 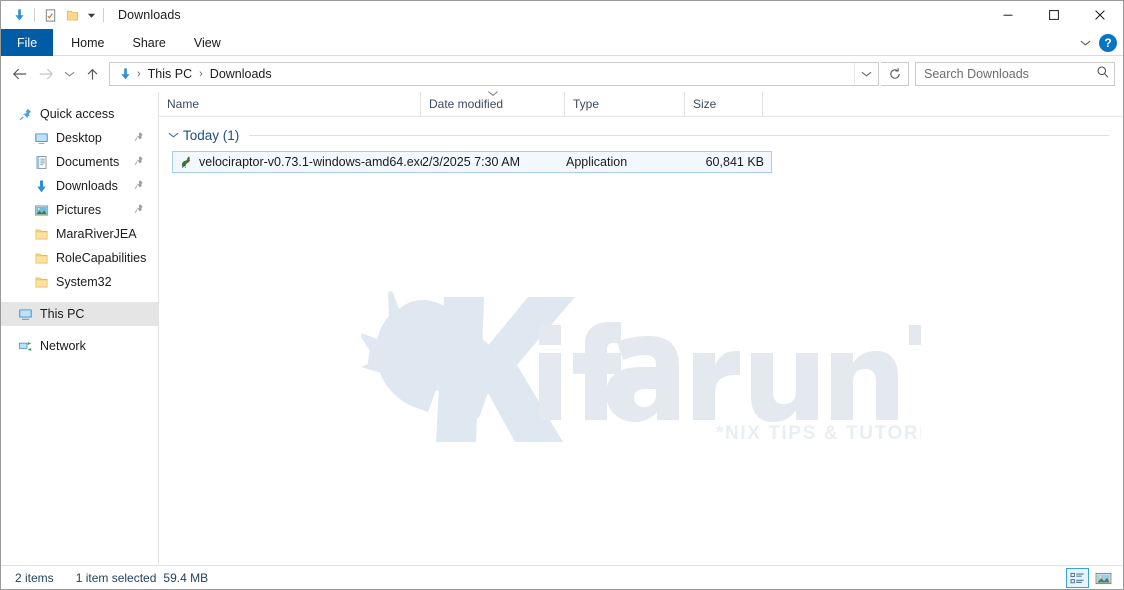 What do you see at coordinates (149, 42) in the screenshot?
I see `tab-share: Share` at bounding box center [149, 42].